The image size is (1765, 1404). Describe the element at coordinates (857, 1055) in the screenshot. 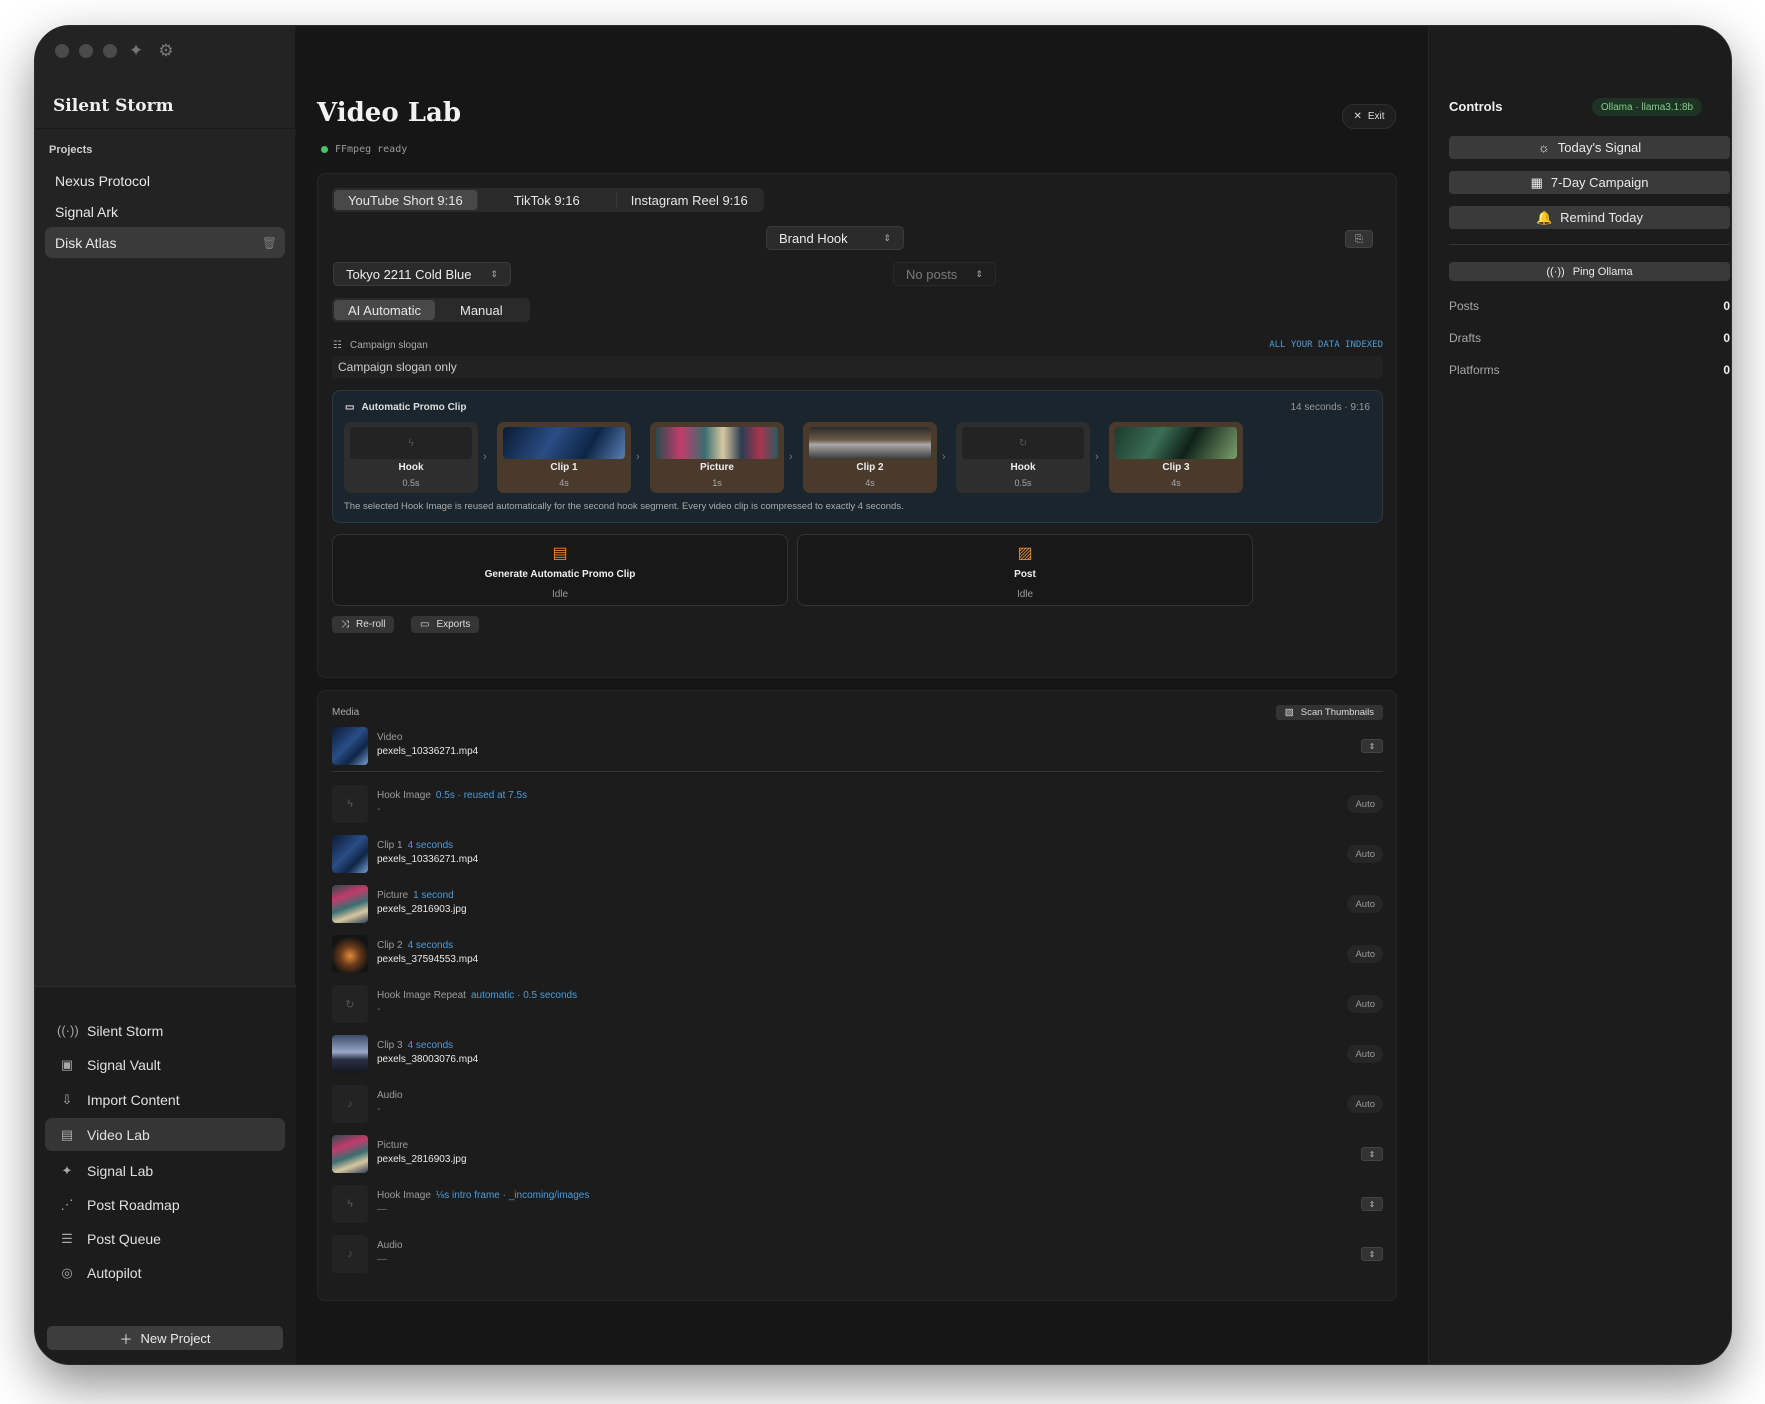

I see `media-row-clip-3: Clip 3 4 seconds pexels_38003076.mp4 Auto` at that location.